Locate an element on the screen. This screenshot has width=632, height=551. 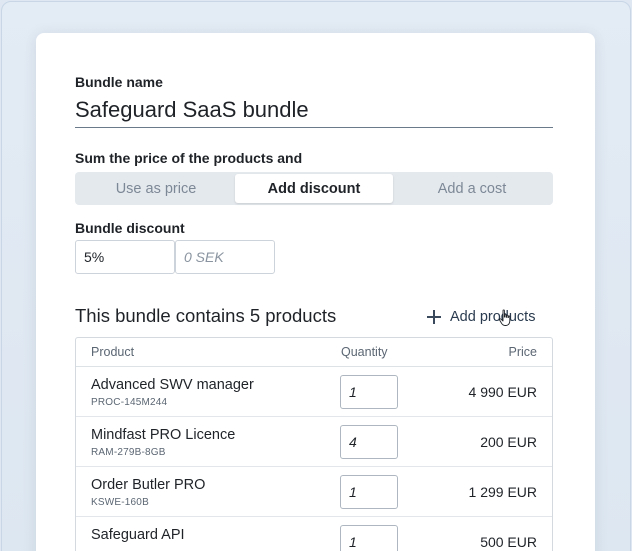
pricing-mode-selector: Use as price Add discount Add a cost is located at coordinates (314, 188).